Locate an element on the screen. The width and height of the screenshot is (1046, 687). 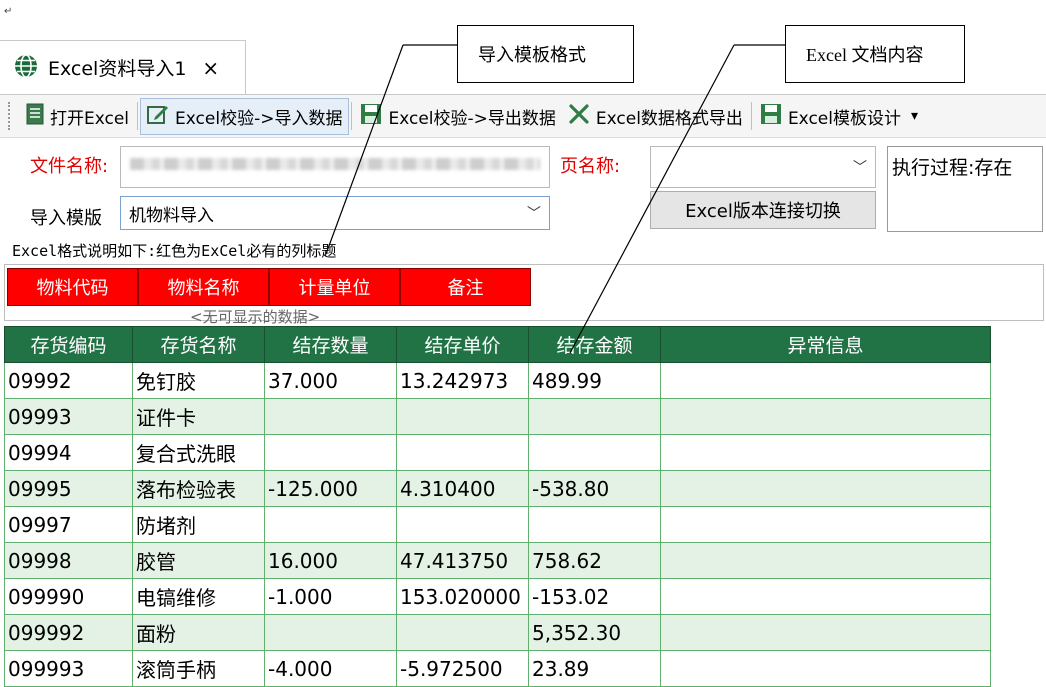
table-cell: 23.89 is located at coordinates (594, 668).